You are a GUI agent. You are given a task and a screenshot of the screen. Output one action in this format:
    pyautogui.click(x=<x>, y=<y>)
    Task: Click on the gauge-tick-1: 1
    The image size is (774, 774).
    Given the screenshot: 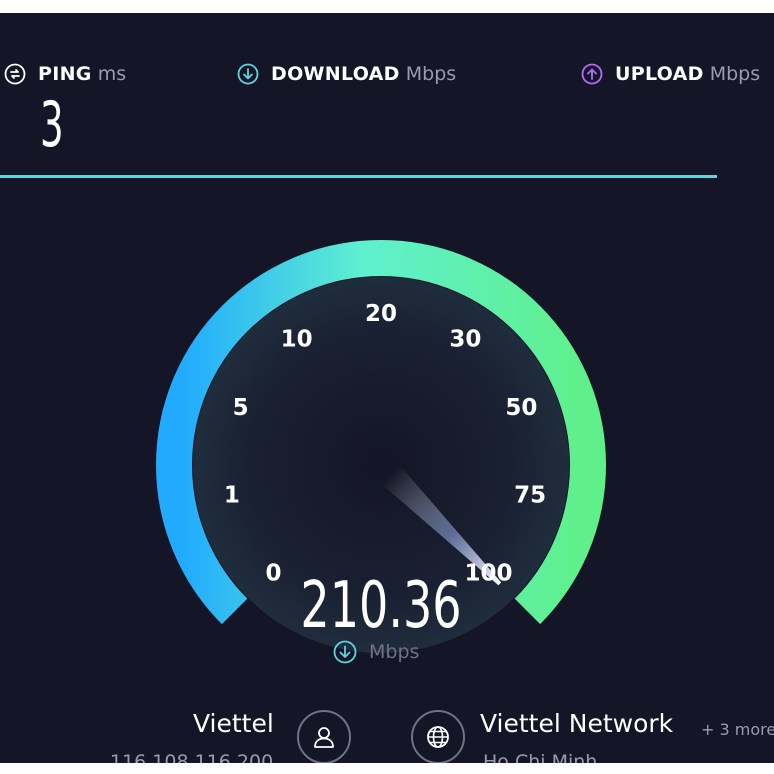 What is the action you would take?
    pyautogui.click(x=232, y=496)
    